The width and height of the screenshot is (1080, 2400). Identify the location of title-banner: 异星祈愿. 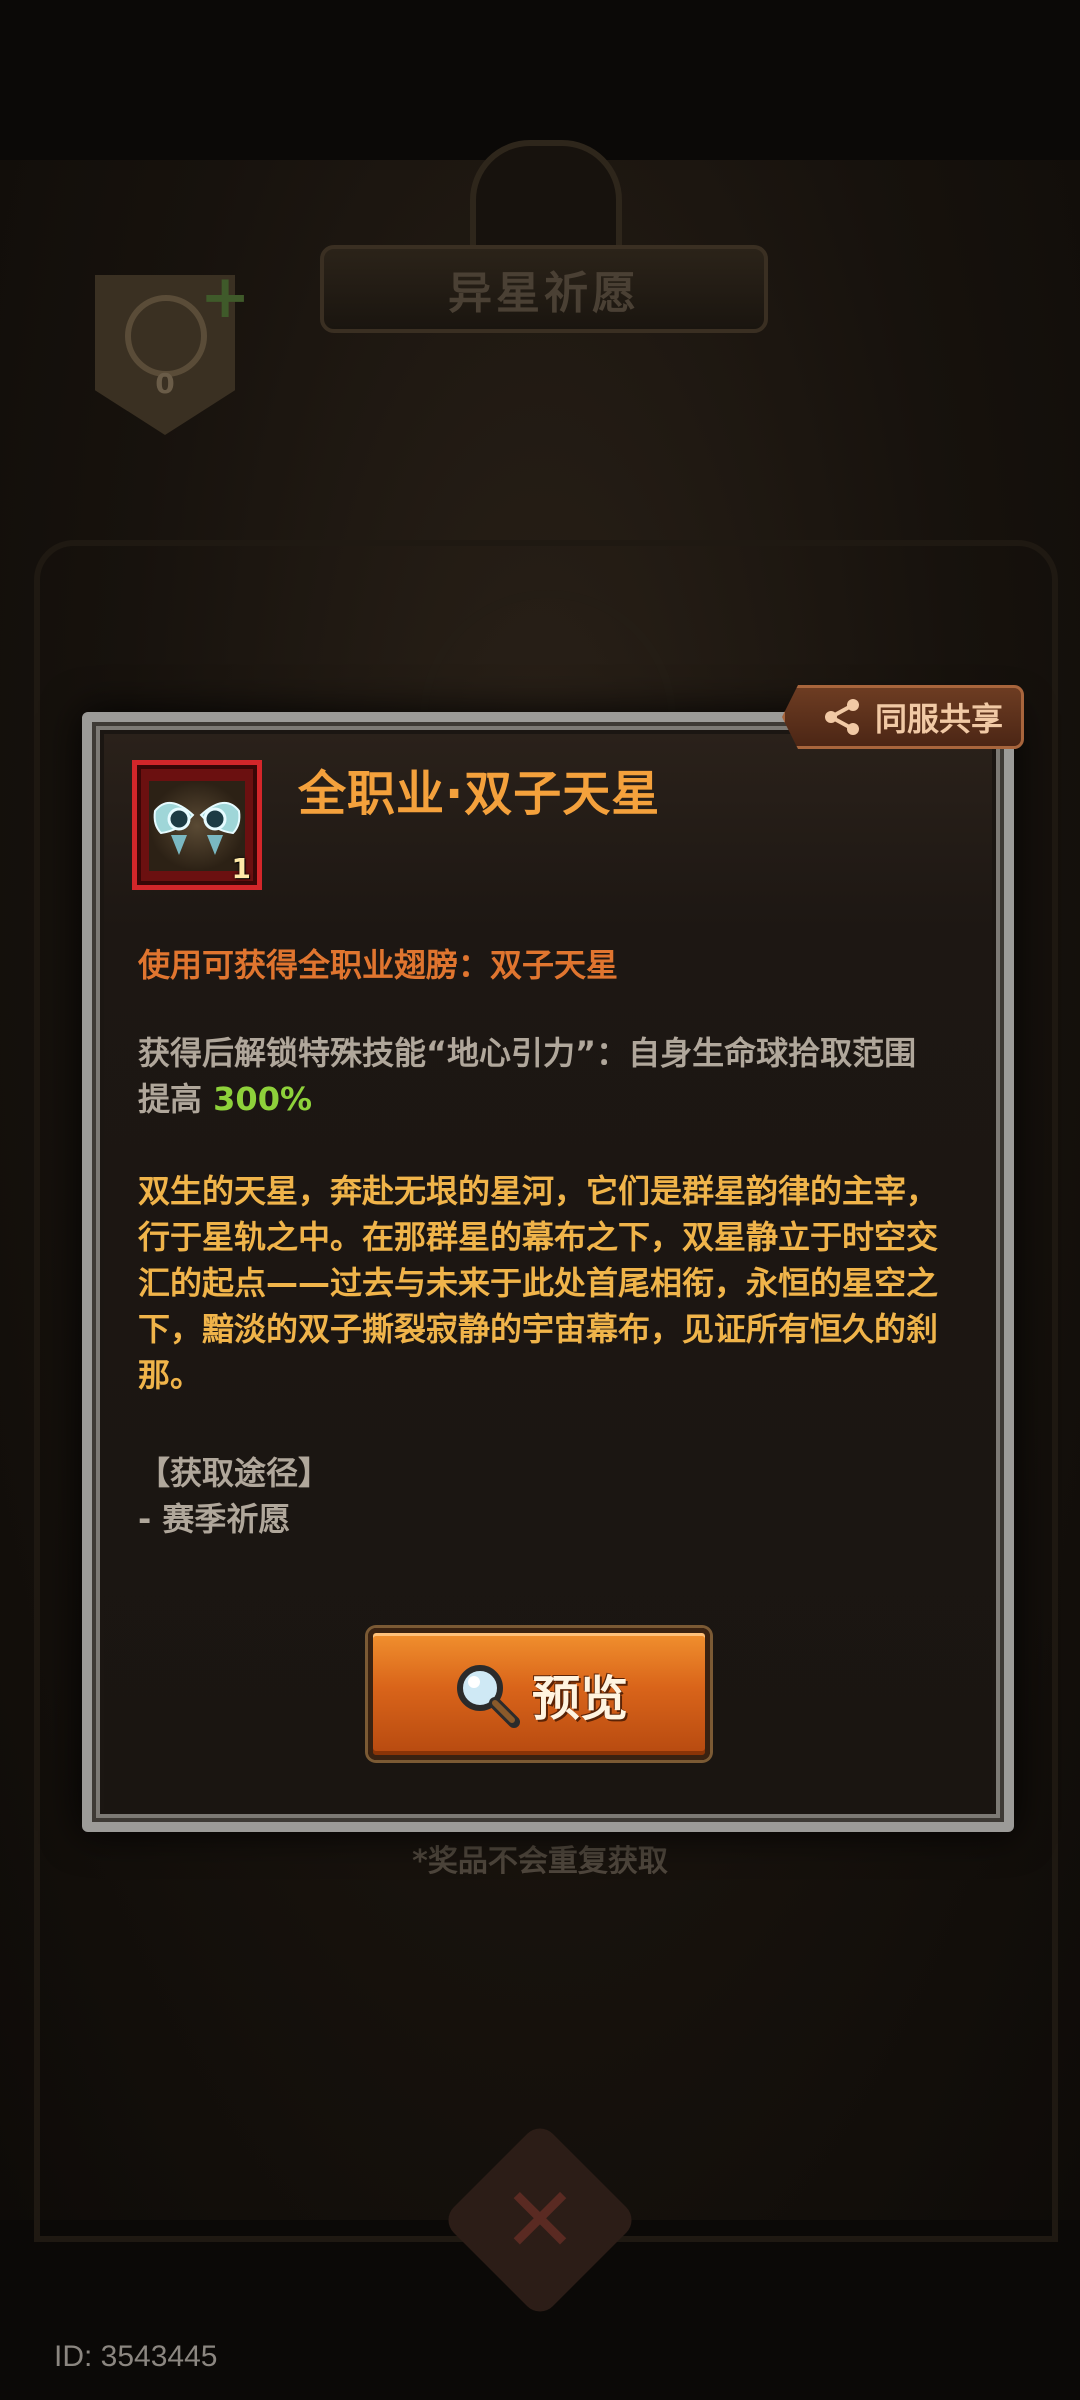
(544, 289).